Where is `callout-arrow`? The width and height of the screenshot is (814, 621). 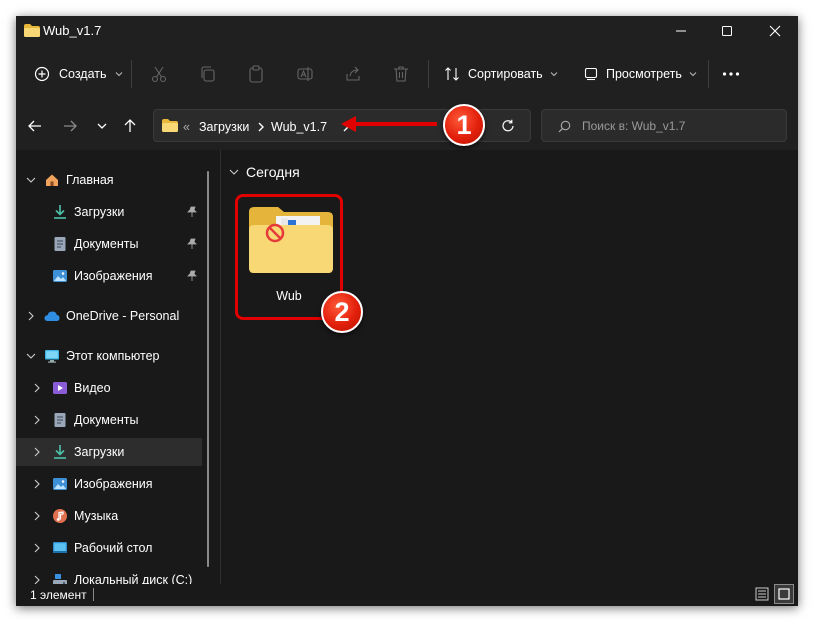 callout-arrow is located at coordinates (389, 124).